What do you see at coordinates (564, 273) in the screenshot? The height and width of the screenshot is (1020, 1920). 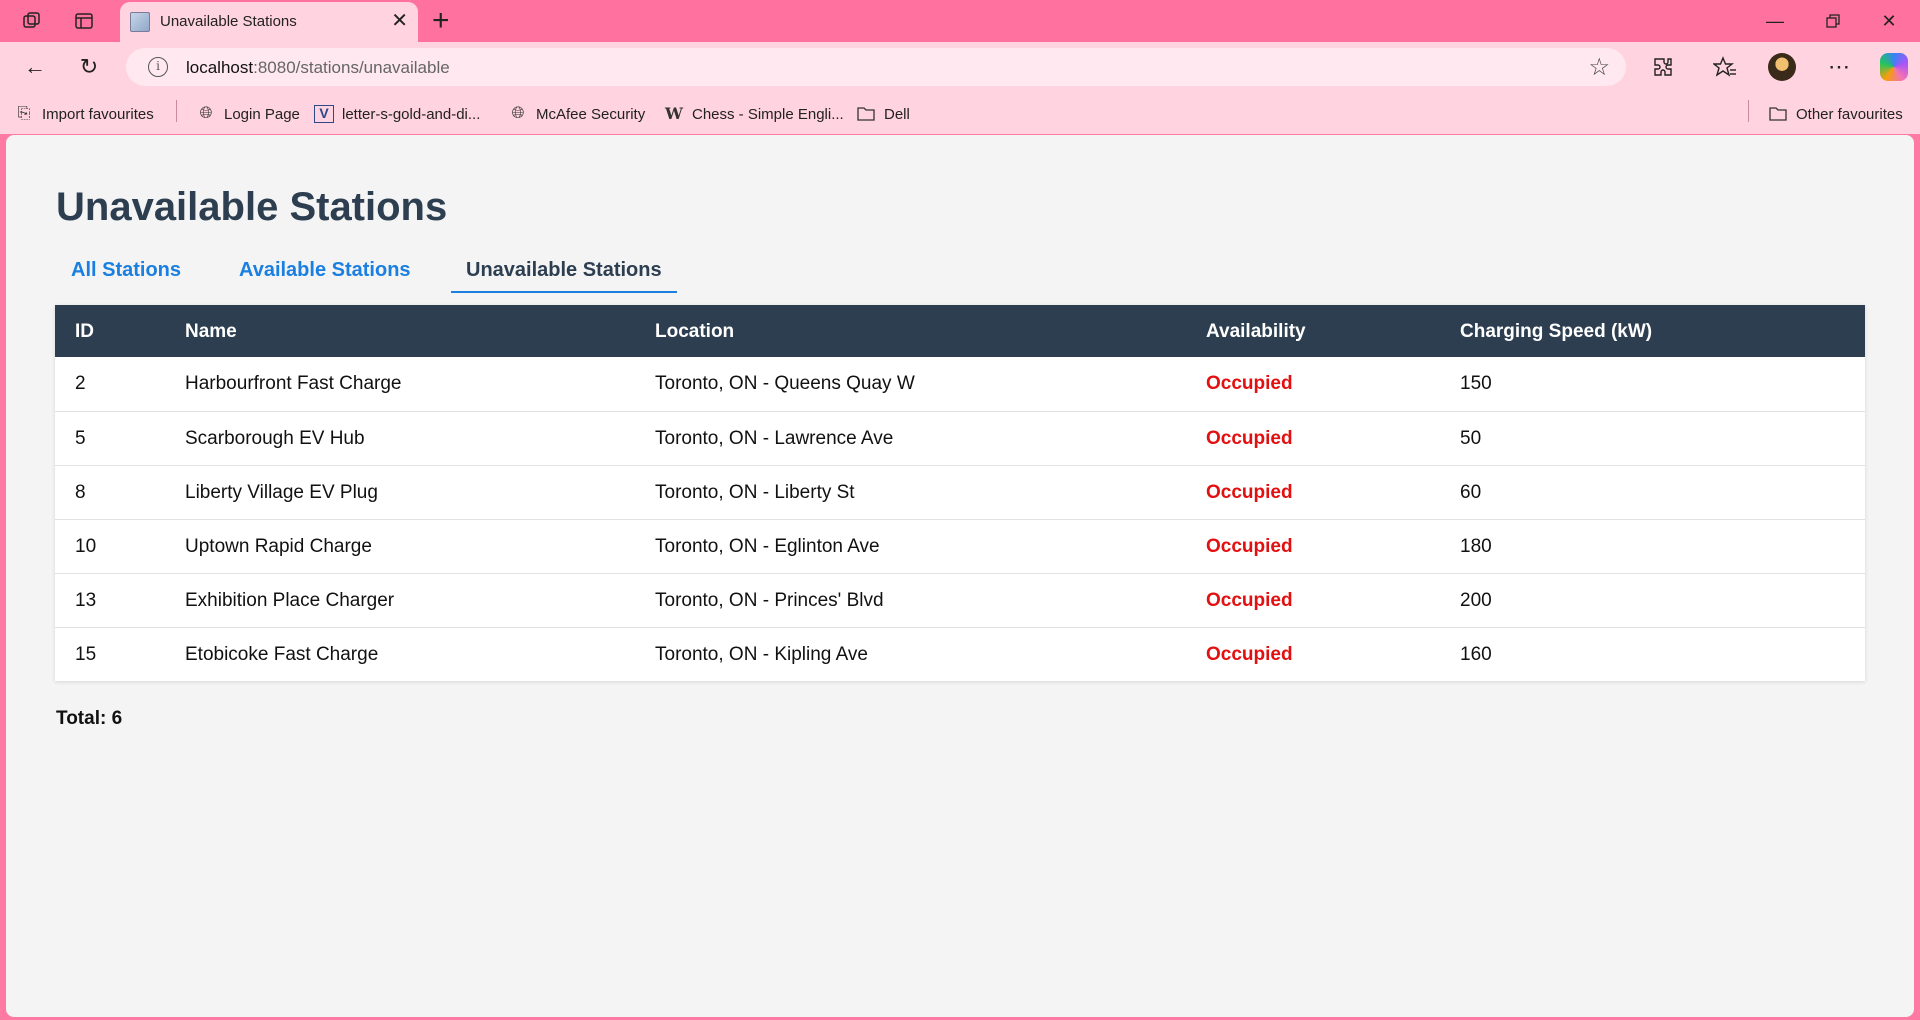 I see `nav-unavailable-stations: Unavailable Stations` at bounding box center [564, 273].